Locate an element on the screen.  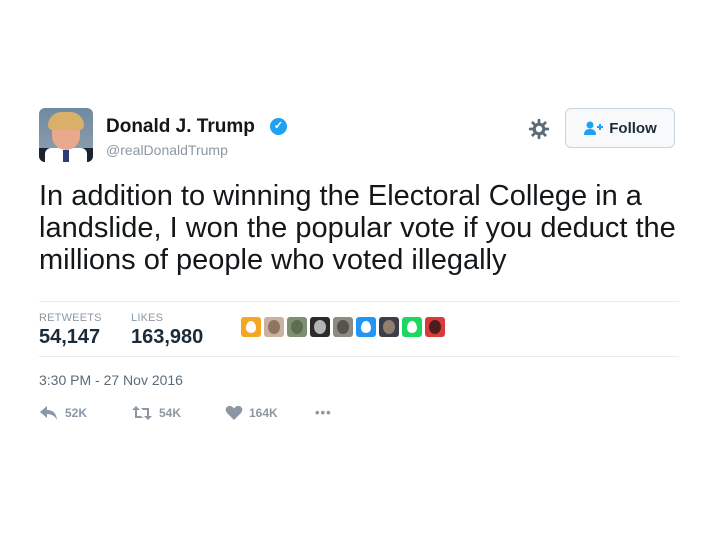
retweets-label: RETWEETS is located at coordinates (70, 318).